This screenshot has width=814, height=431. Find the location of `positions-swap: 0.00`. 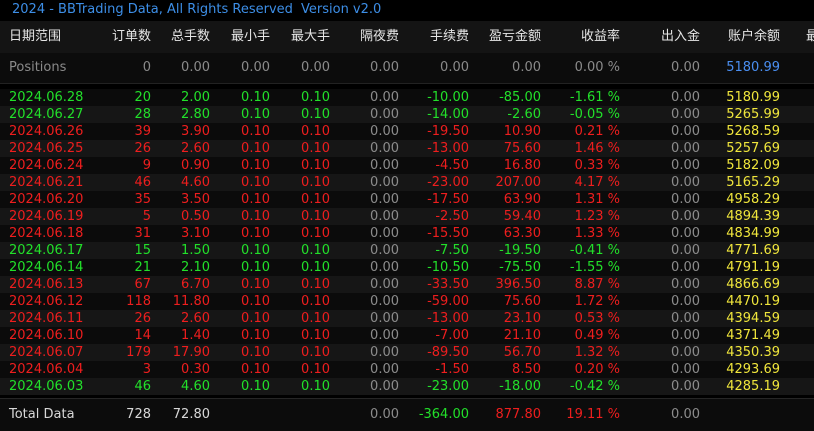

positions-swap: 0.00 is located at coordinates (384, 67).